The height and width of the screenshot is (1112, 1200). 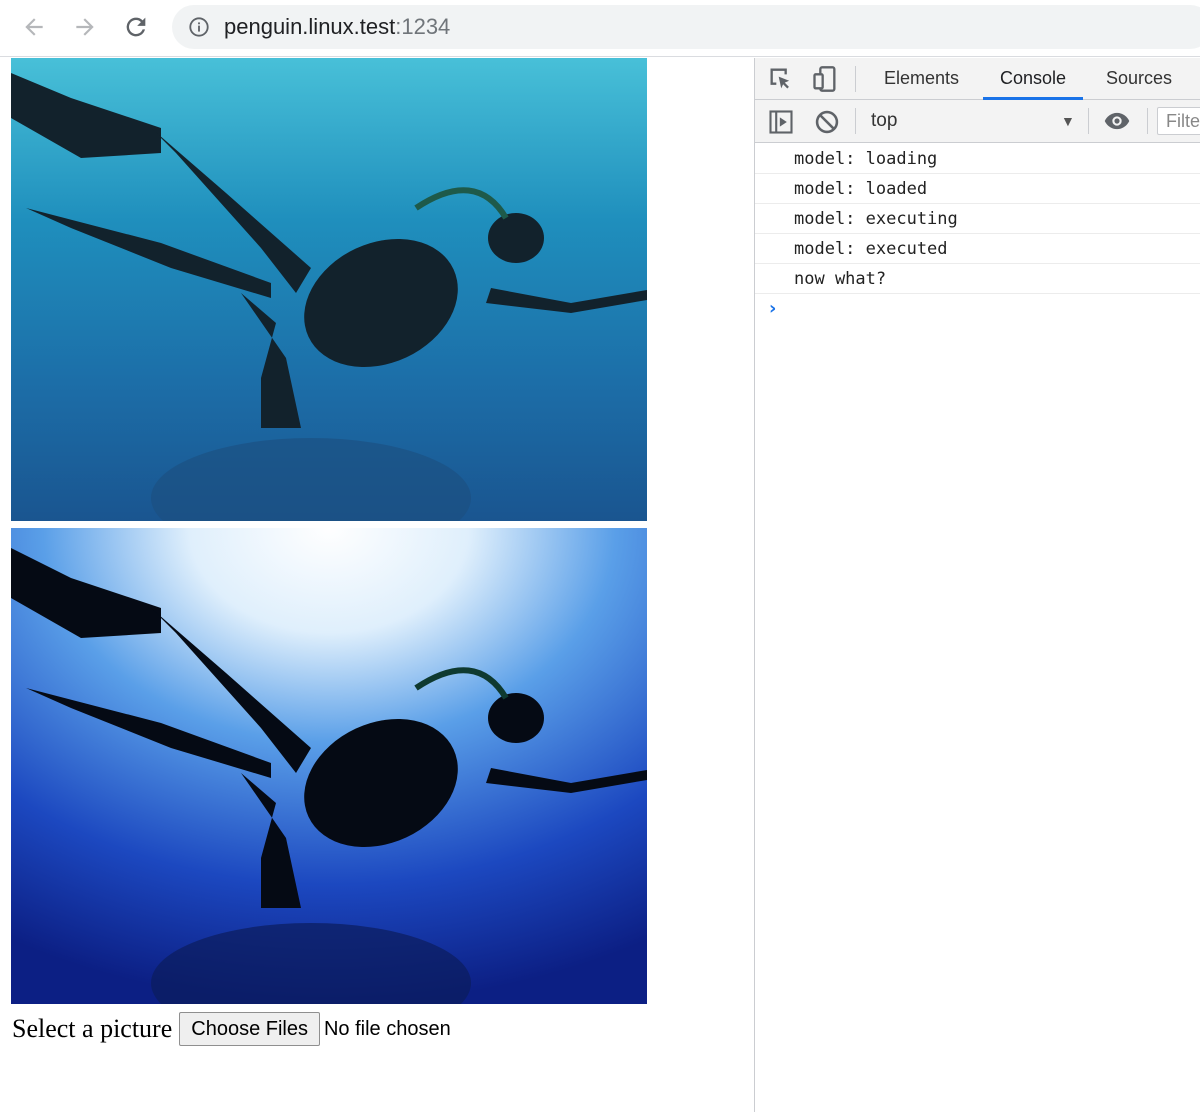 I want to click on console-message: model: executed, so click(x=977, y=249).